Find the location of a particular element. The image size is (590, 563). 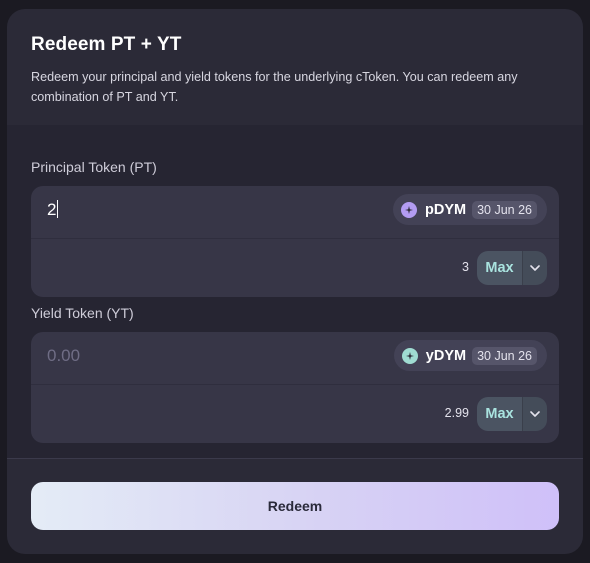

yield-token-selector: yDYM 30 Jun 26 is located at coordinates (470, 355).